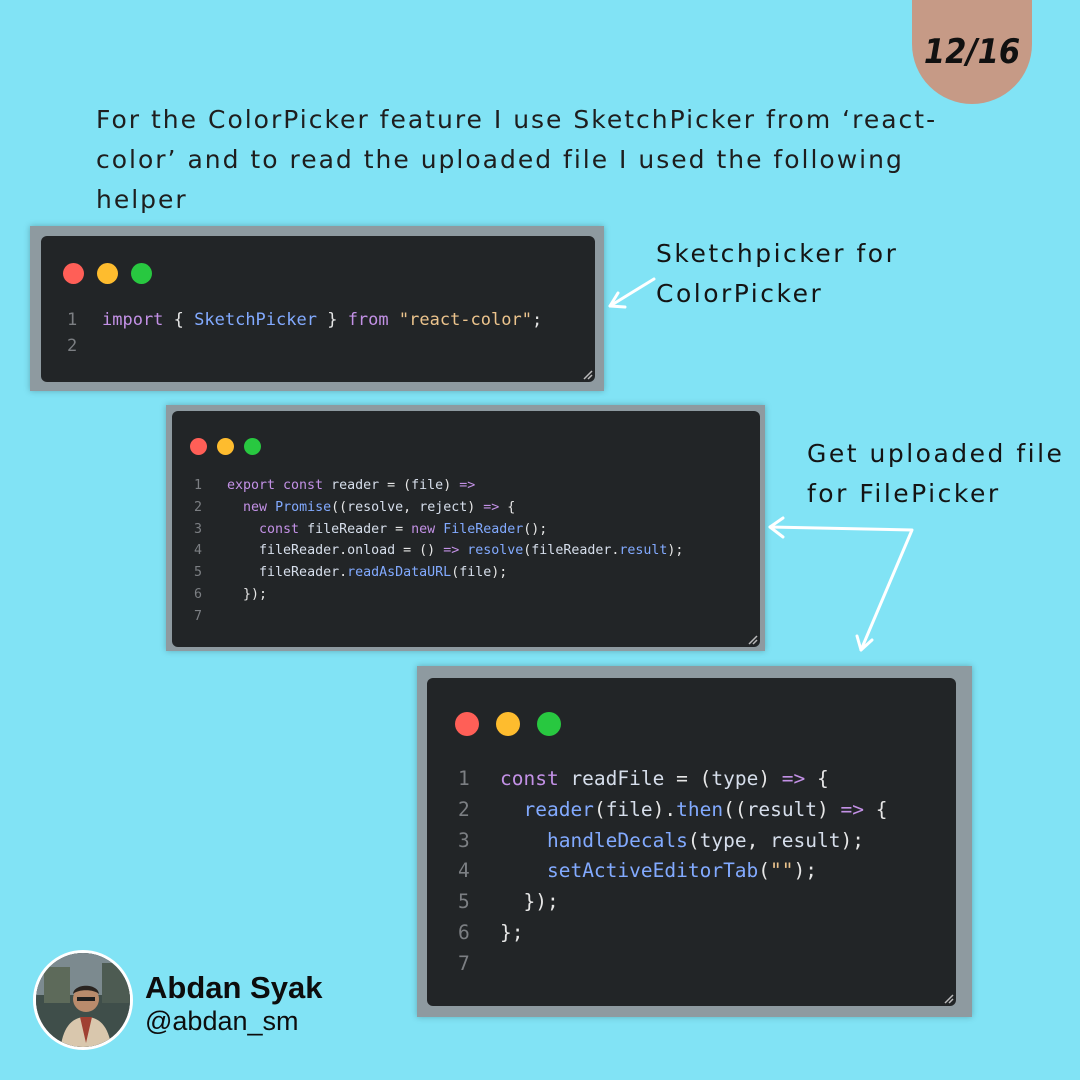 The image size is (1080, 1080). What do you see at coordinates (761, 464) in the screenshot?
I see `annotation-arrows` at bounding box center [761, 464].